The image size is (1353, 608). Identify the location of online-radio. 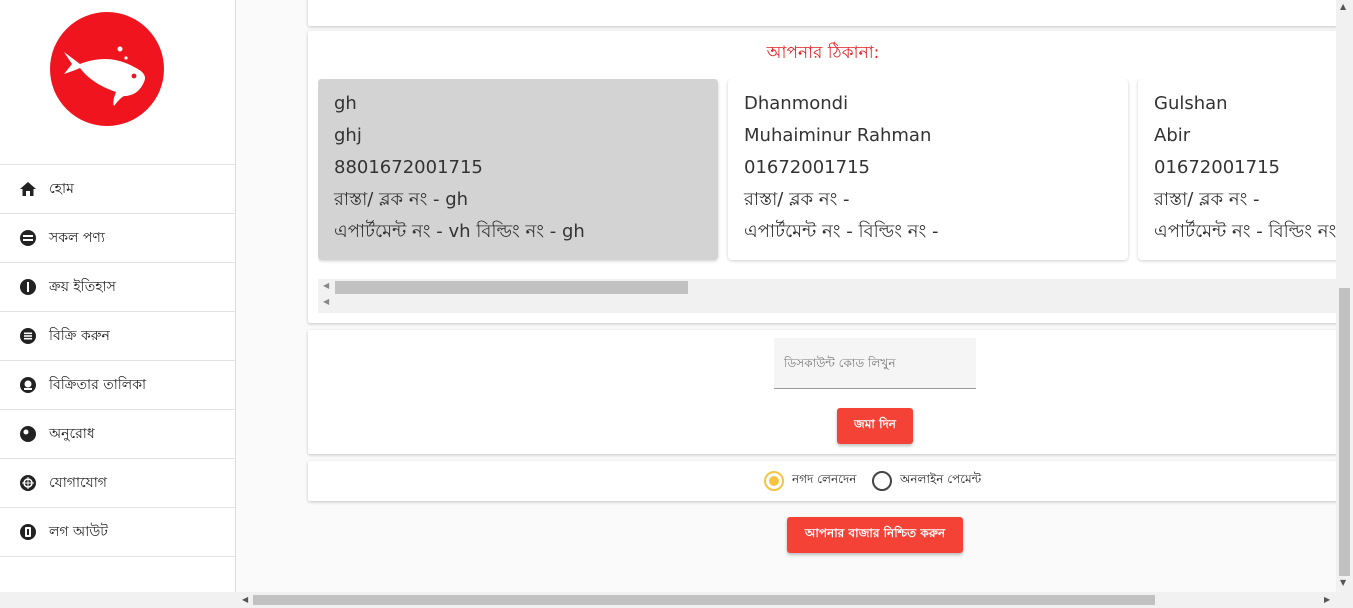
(882, 481).